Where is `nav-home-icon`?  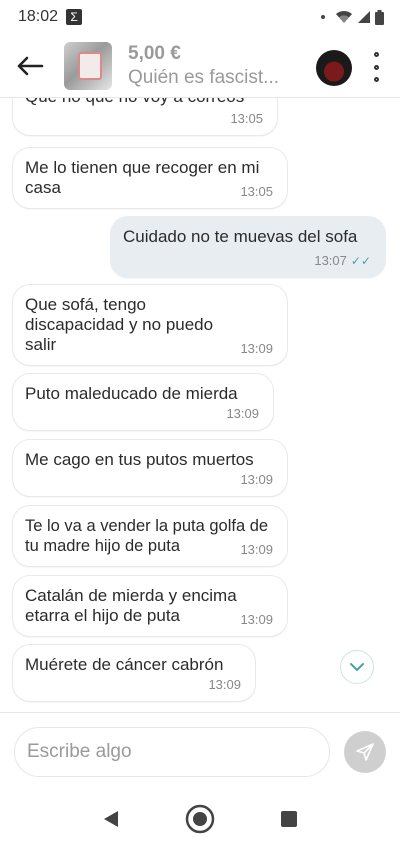 nav-home-icon is located at coordinates (200, 819).